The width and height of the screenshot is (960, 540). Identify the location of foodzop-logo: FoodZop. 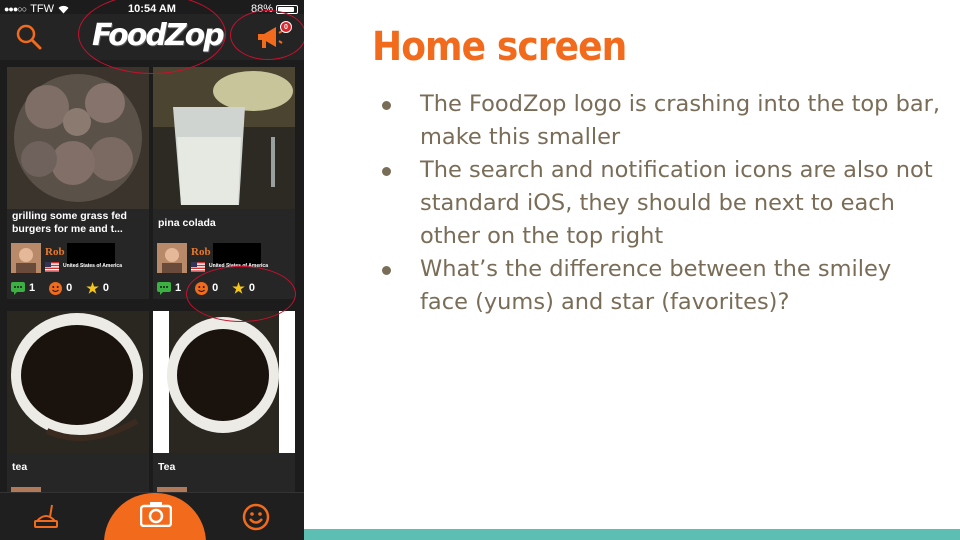
(158, 35).